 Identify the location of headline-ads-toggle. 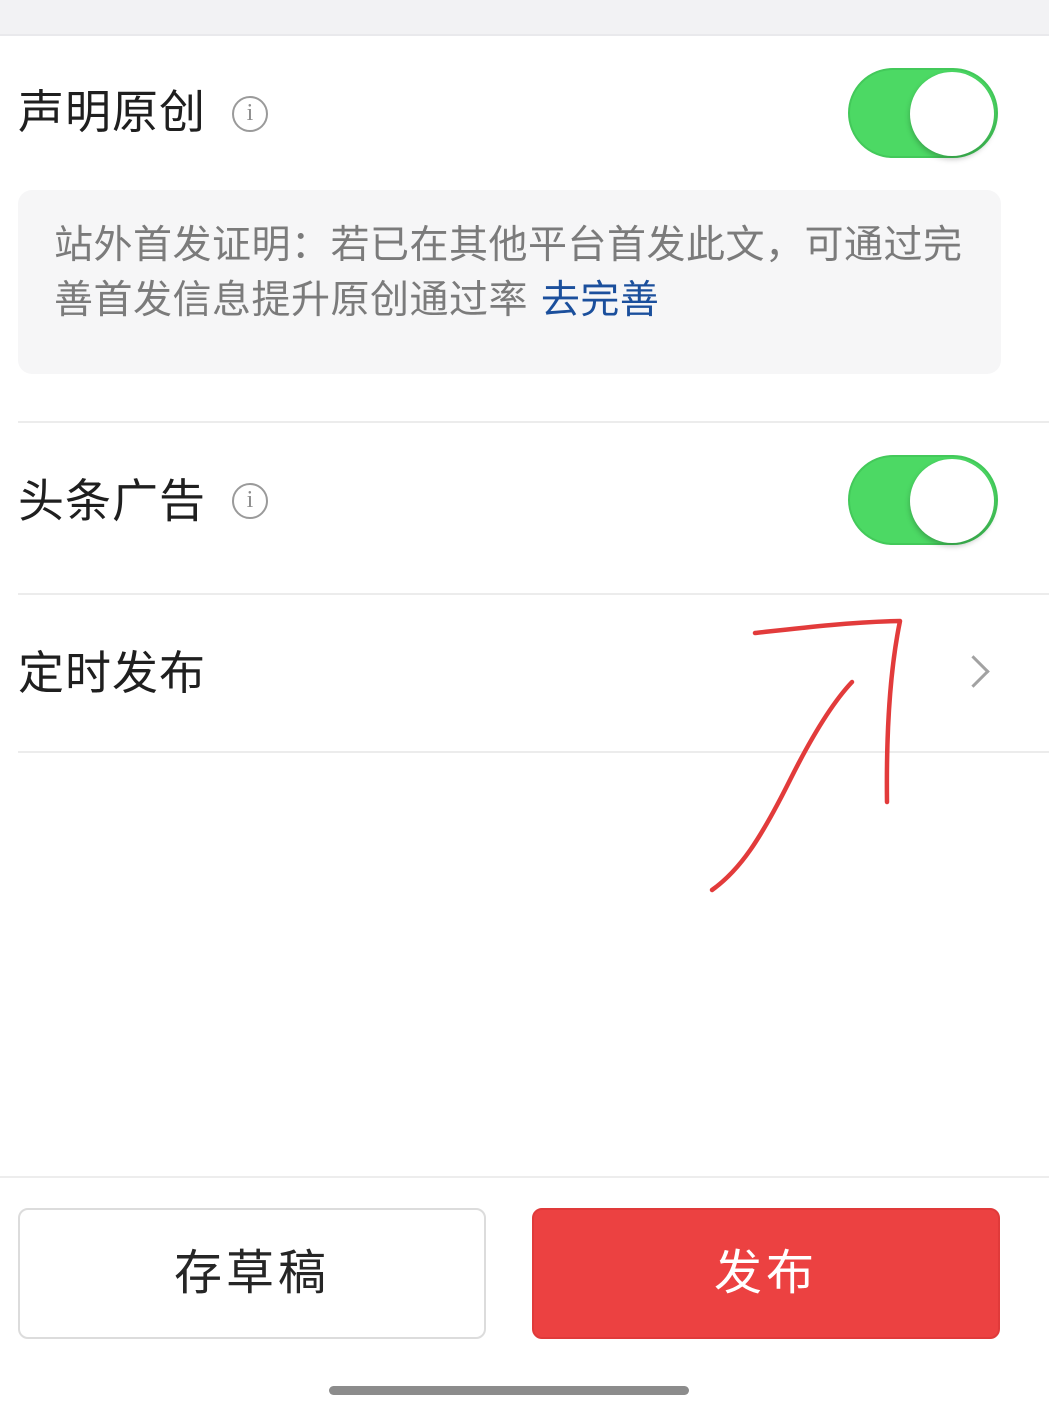
(923, 500).